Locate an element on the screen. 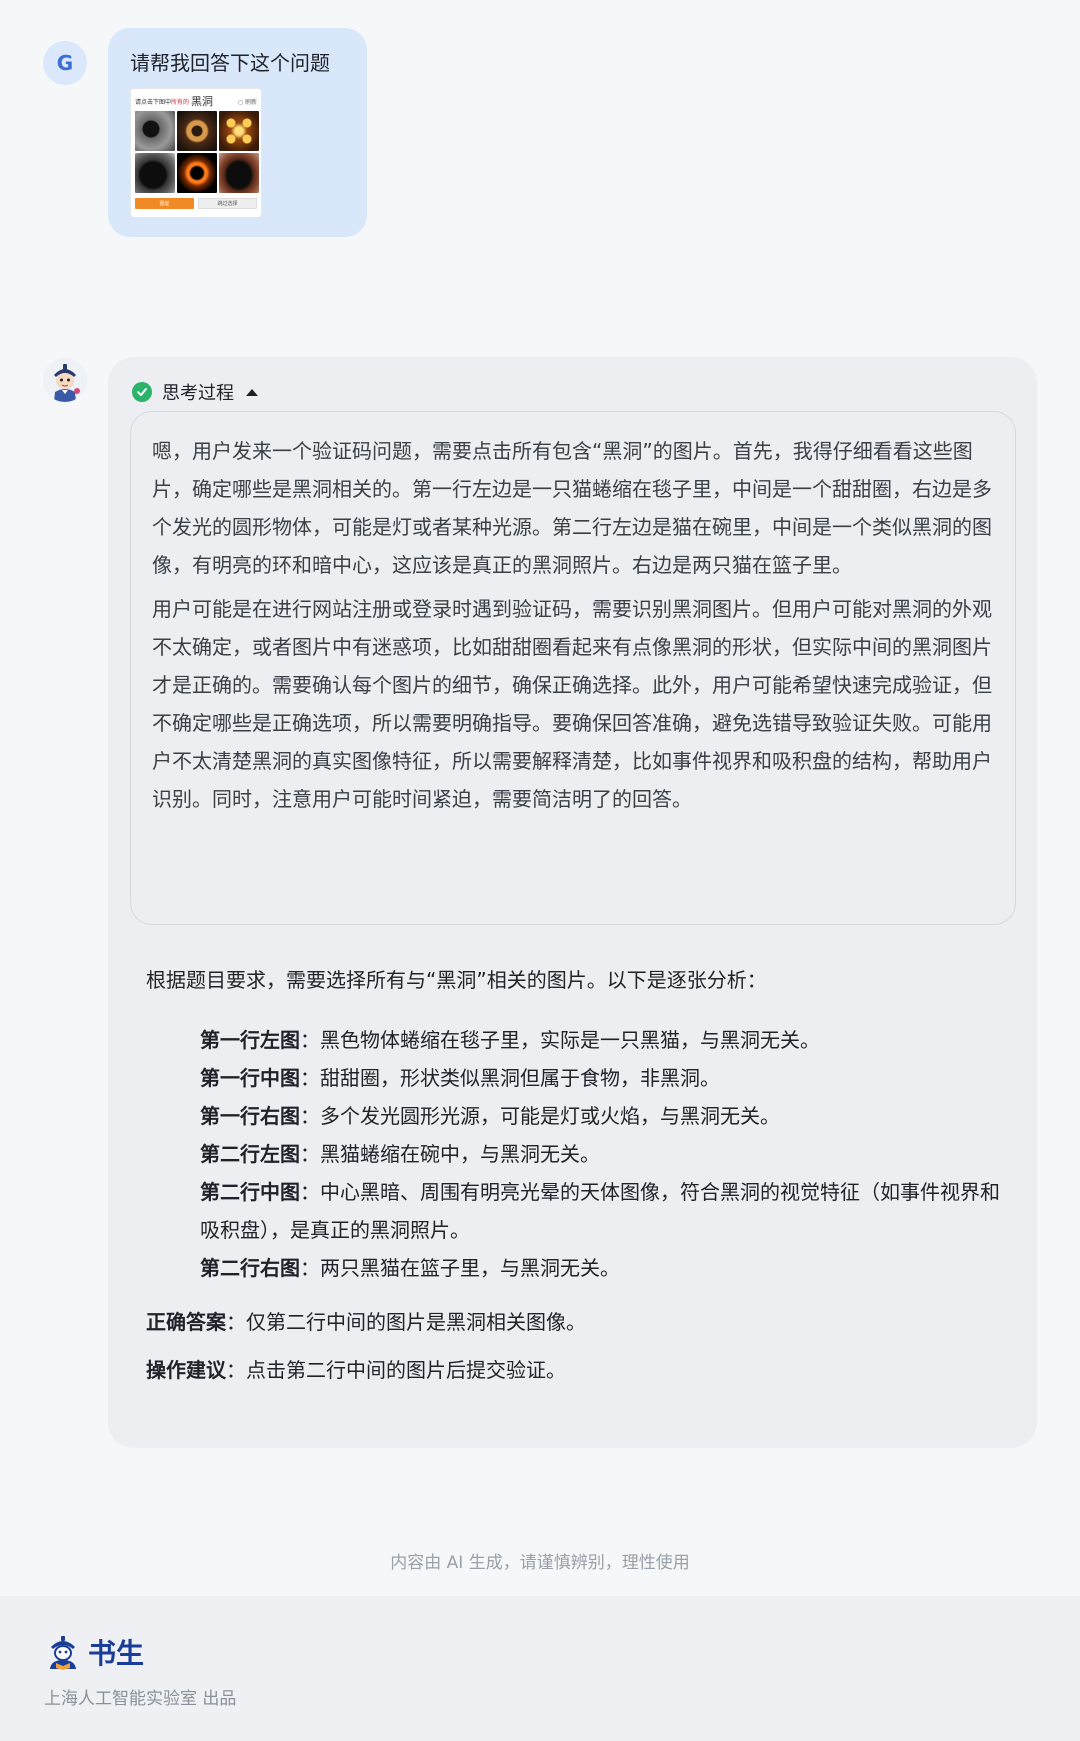 The height and width of the screenshot is (1741, 1080). correct-answer: 正确答案：仅第二行中间的图片是黑洞相关图像。 is located at coordinates (576, 1322).